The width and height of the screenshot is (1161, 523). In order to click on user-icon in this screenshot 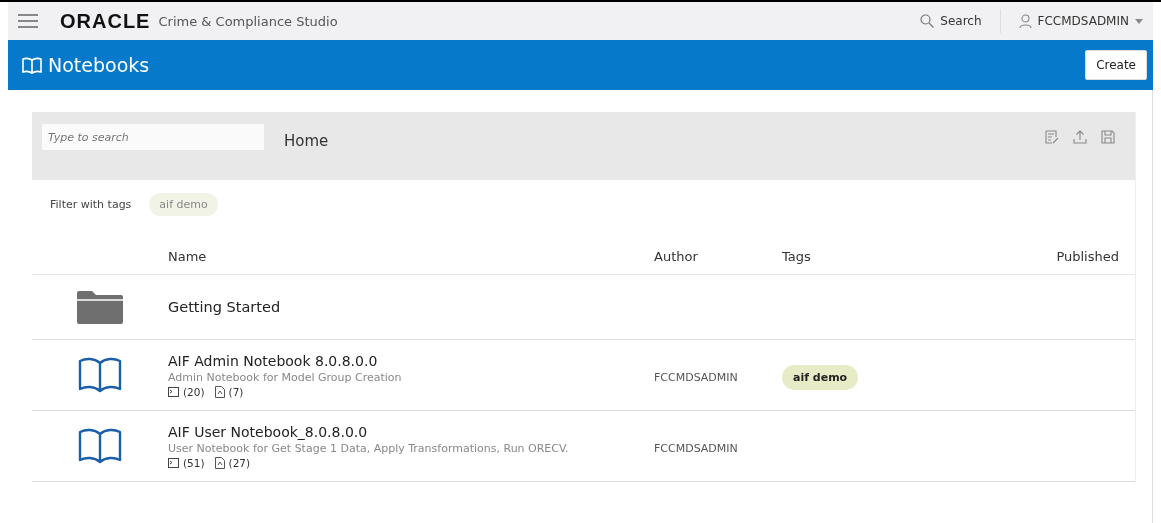, I will do `click(1025, 21)`.